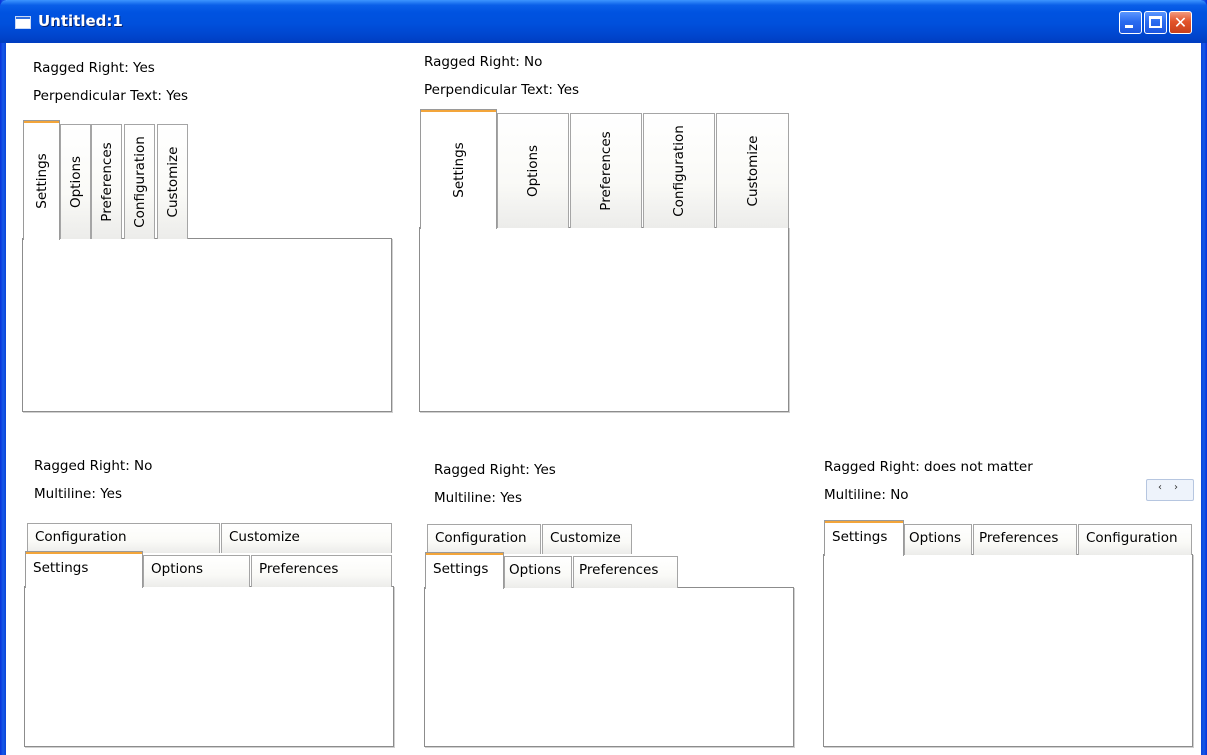 This screenshot has height=755, width=1207. I want to click on group1-tab-preferences: Preferences, so click(106, 181).